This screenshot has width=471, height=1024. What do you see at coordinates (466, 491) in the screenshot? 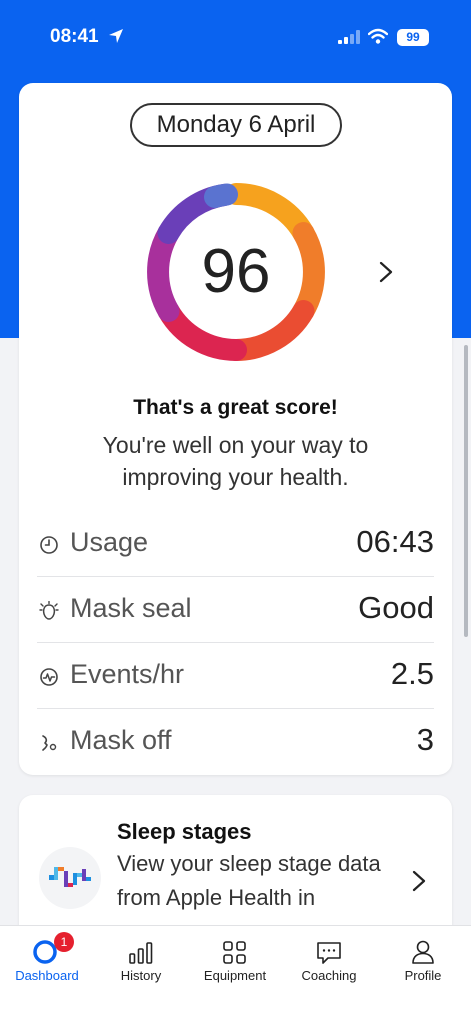
I see `scrollbar` at bounding box center [466, 491].